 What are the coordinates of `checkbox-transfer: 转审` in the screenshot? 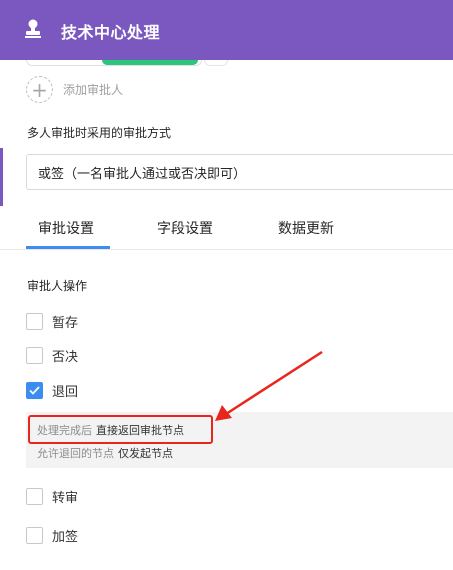 It's located at (52, 496).